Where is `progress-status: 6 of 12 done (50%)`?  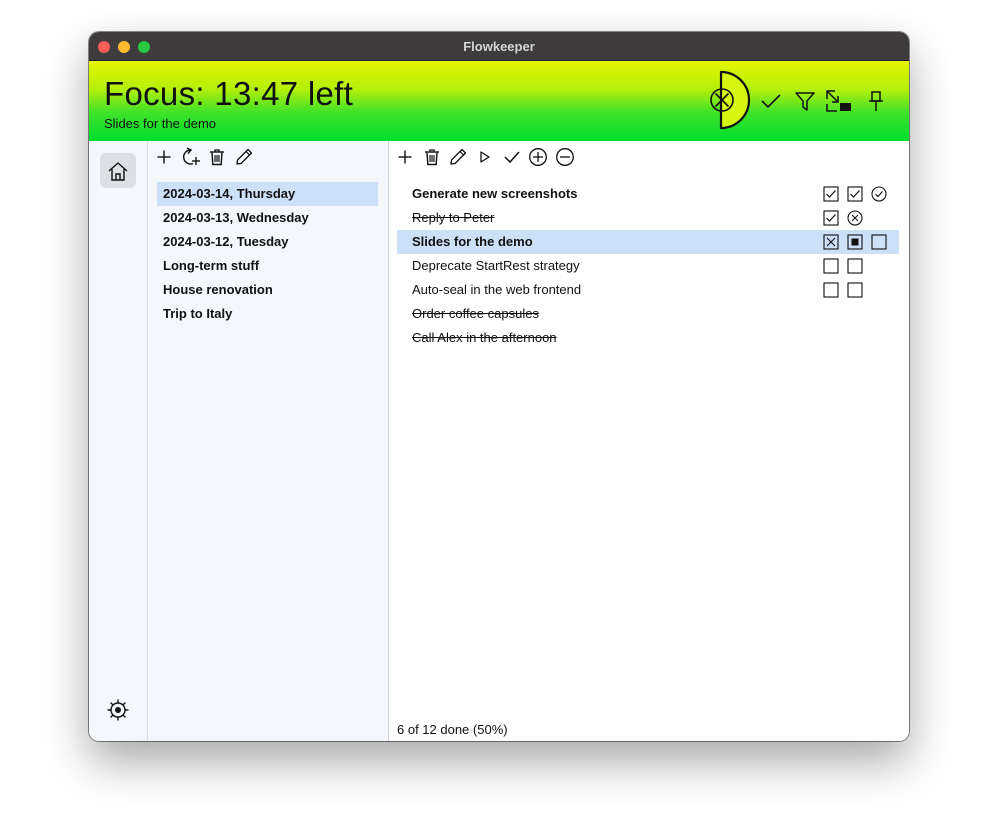
progress-status: 6 of 12 done (50%) is located at coordinates (452, 729).